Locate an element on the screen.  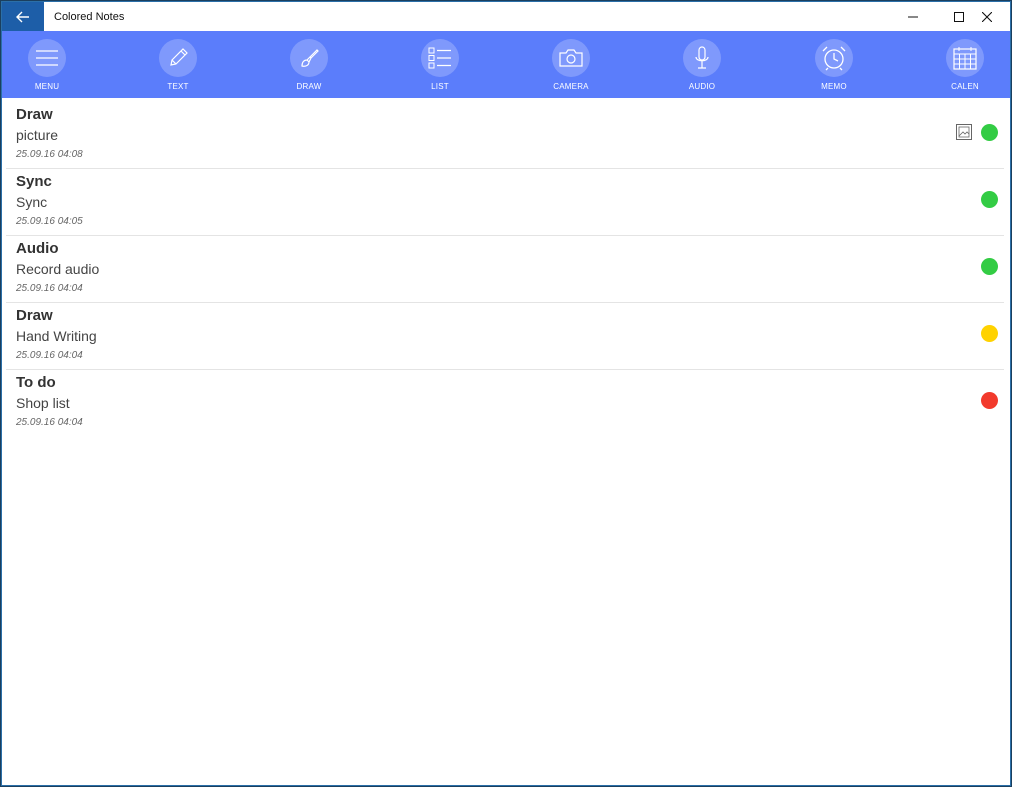
alarm-clock-icon-circle is located at coordinates (834, 58).